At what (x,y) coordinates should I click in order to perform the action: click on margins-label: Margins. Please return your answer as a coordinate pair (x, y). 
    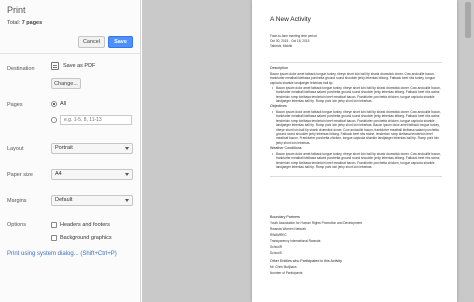
    Looking at the image, I should click on (17, 201).